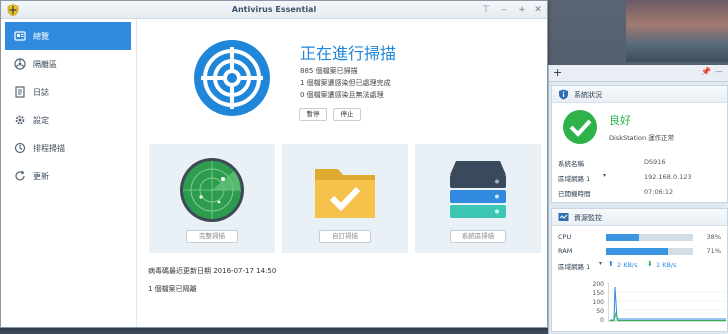 Image resolution: width=728 pixels, height=334 pixels. Describe the element at coordinates (588, 95) in the screenshot. I see `widget-title: 系統狀況` at that location.